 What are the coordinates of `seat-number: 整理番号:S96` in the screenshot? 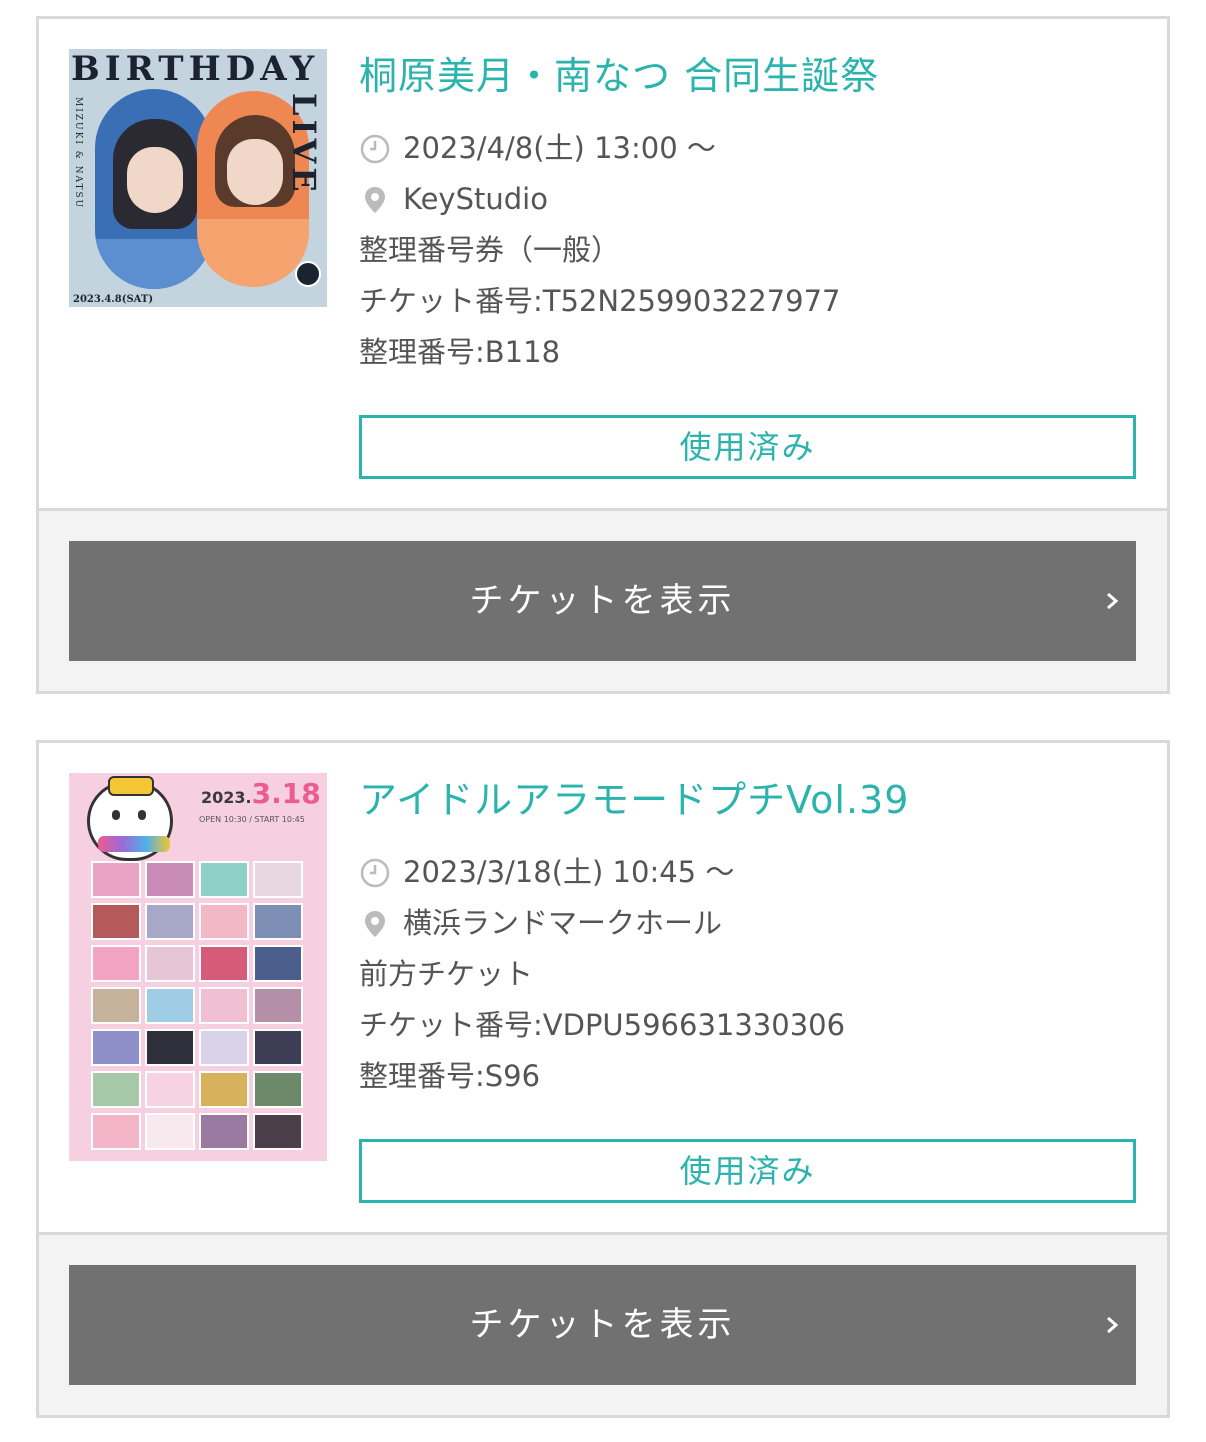 It's located at (450, 1076).